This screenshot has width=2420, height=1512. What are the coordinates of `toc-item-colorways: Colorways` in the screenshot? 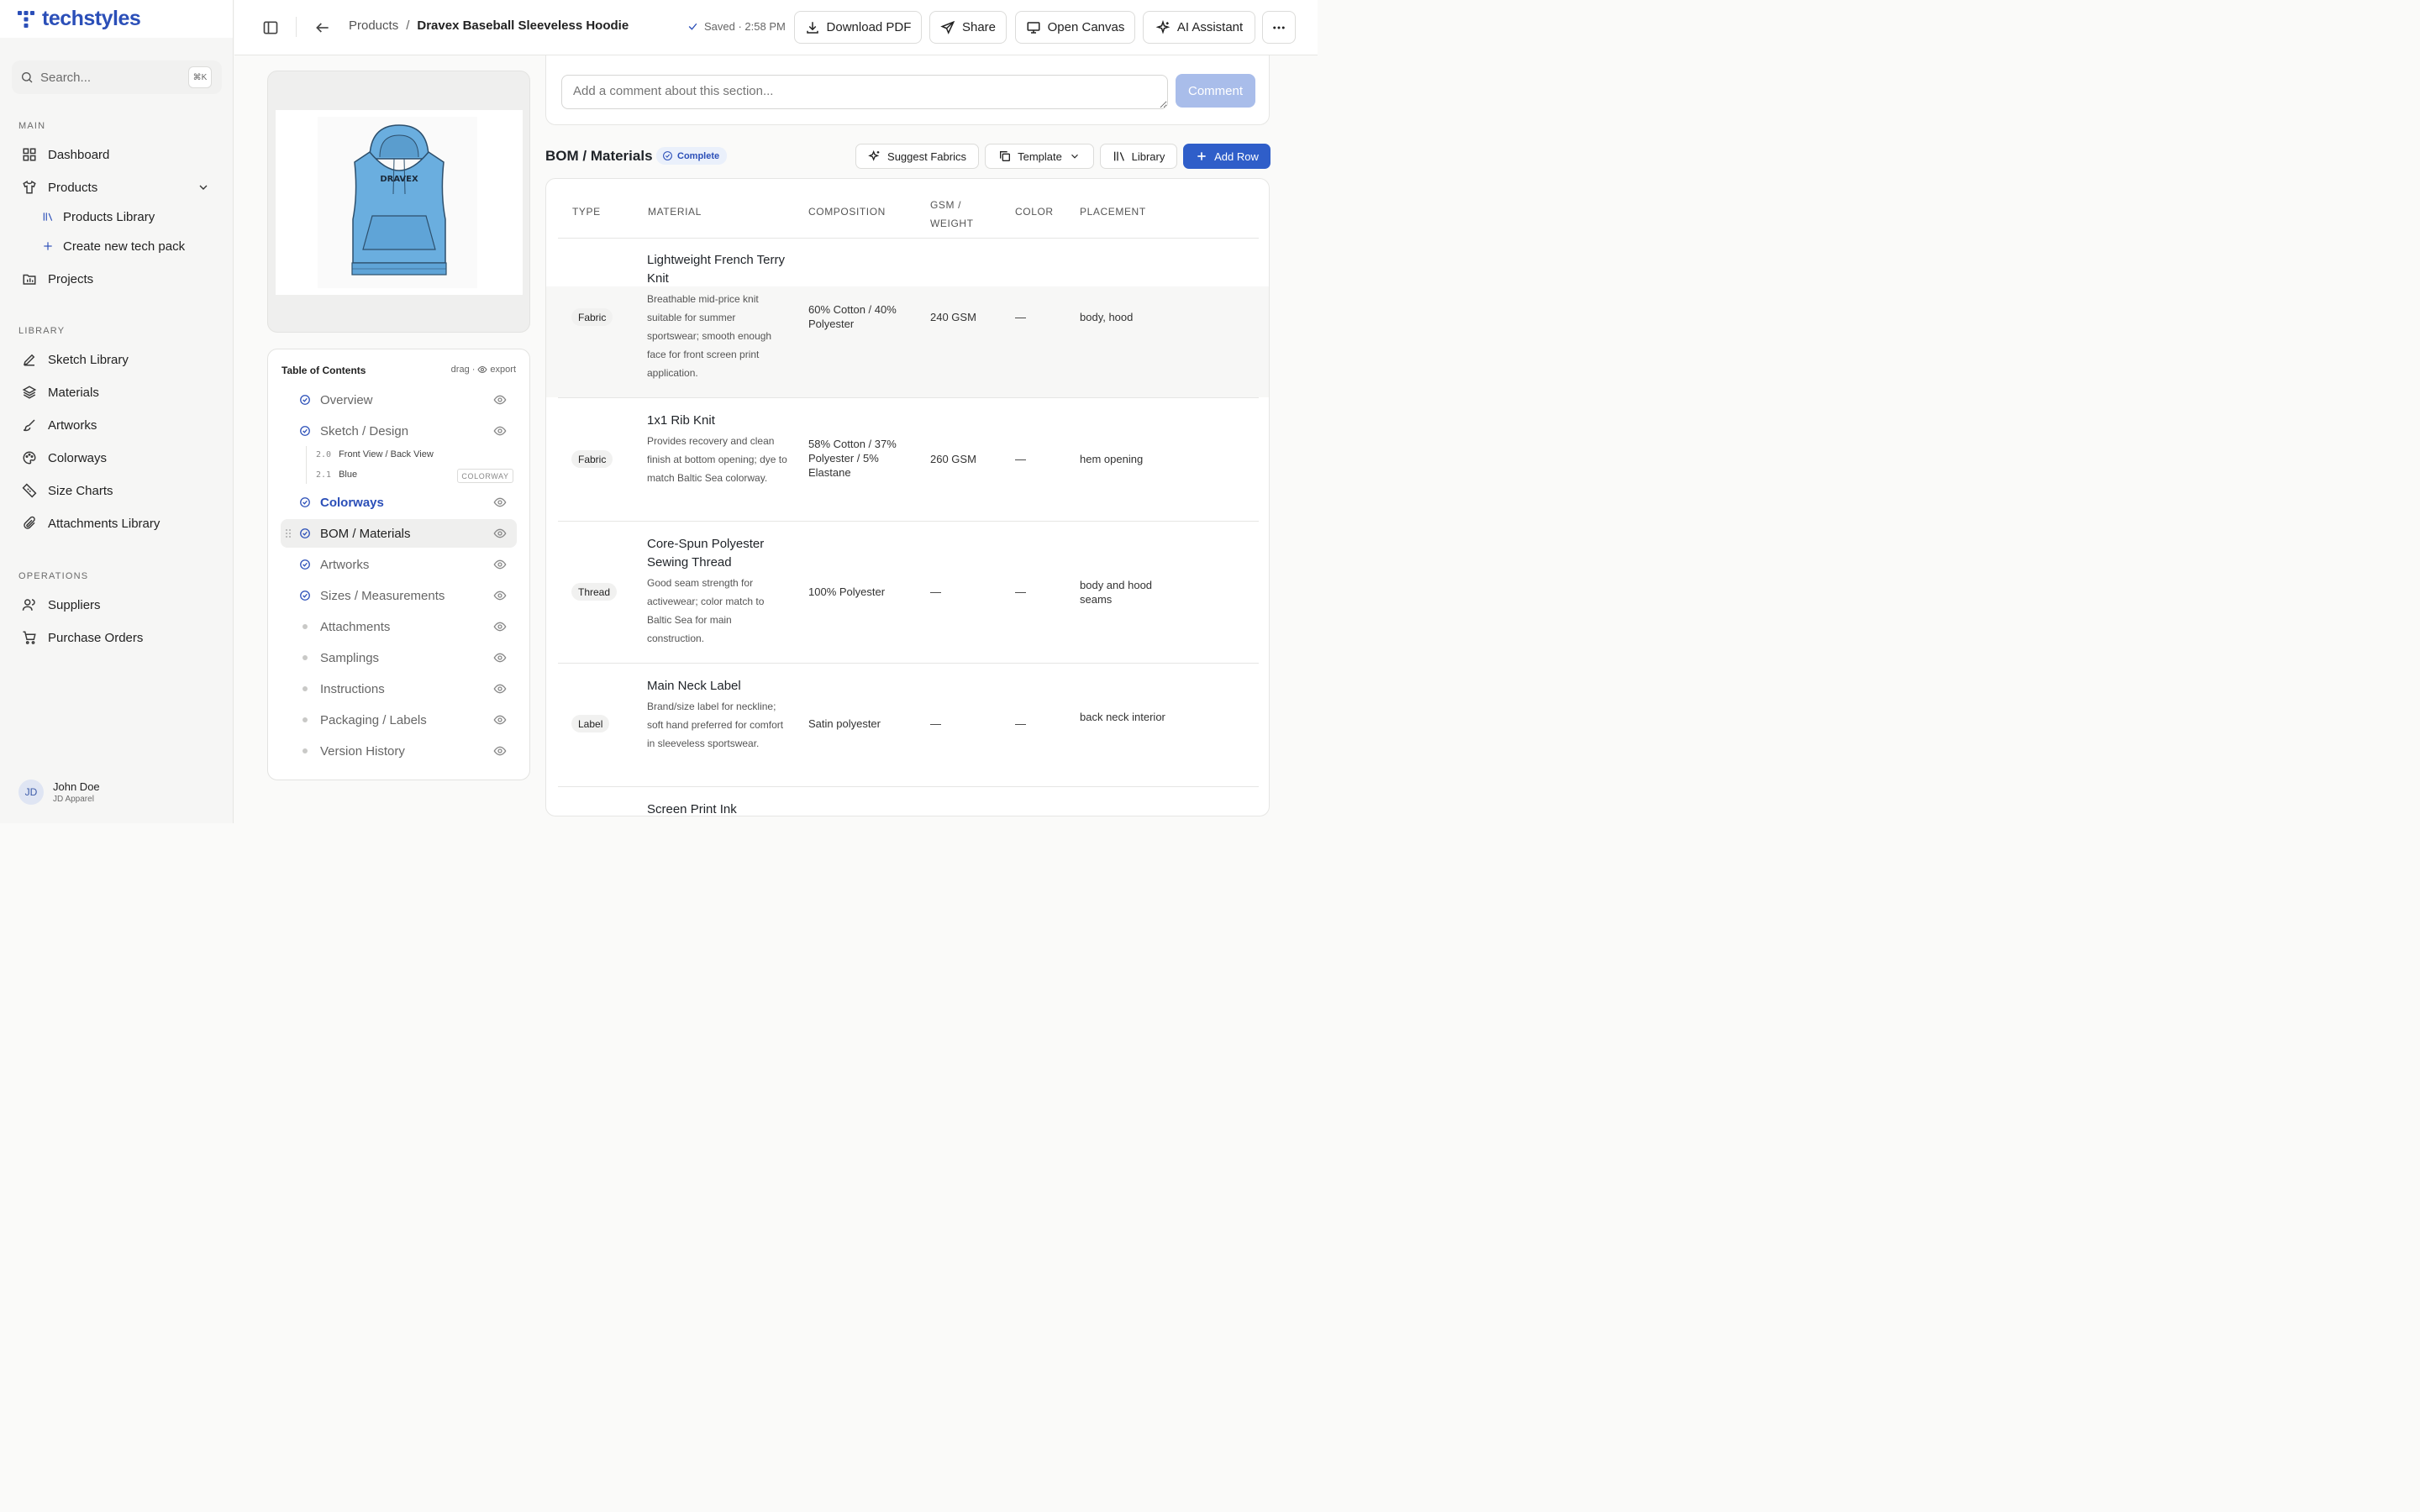 It's located at (399, 502).